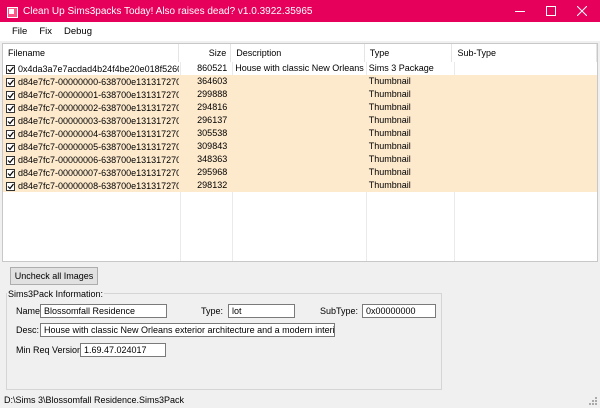 Image resolution: width=600 pixels, height=408 pixels. What do you see at coordinates (98, 186) in the screenshot?
I see `filename-text: d84e7fc7-00000008-638700e131317270.png` at bounding box center [98, 186].